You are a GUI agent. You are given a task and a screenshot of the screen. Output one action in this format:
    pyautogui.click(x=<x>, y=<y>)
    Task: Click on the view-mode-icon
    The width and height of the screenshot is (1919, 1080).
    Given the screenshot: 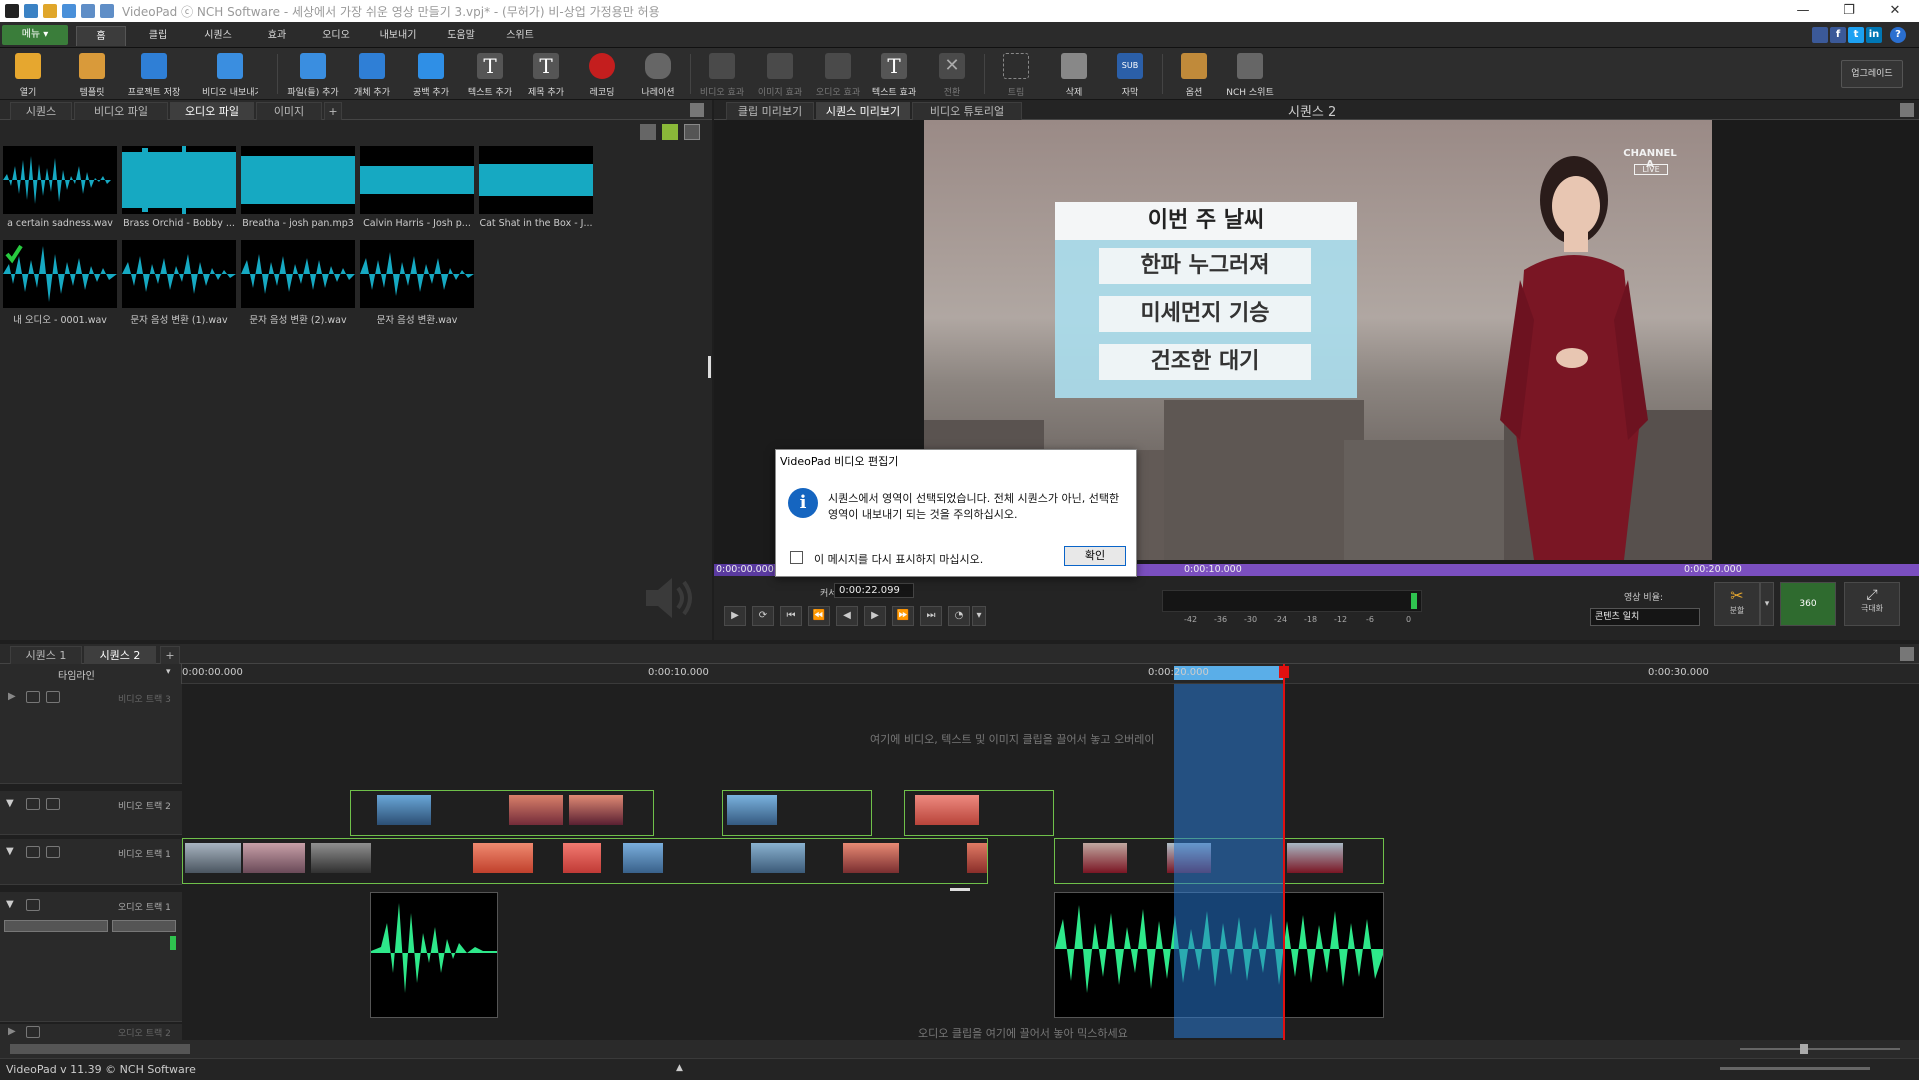 What is the action you would take?
    pyautogui.click(x=692, y=132)
    